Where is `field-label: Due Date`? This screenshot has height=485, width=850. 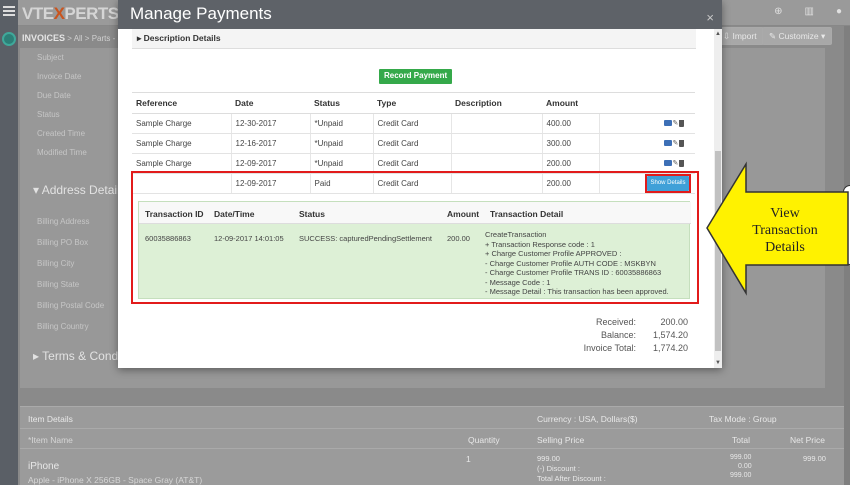
field-label: Due Date is located at coordinates (54, 95).